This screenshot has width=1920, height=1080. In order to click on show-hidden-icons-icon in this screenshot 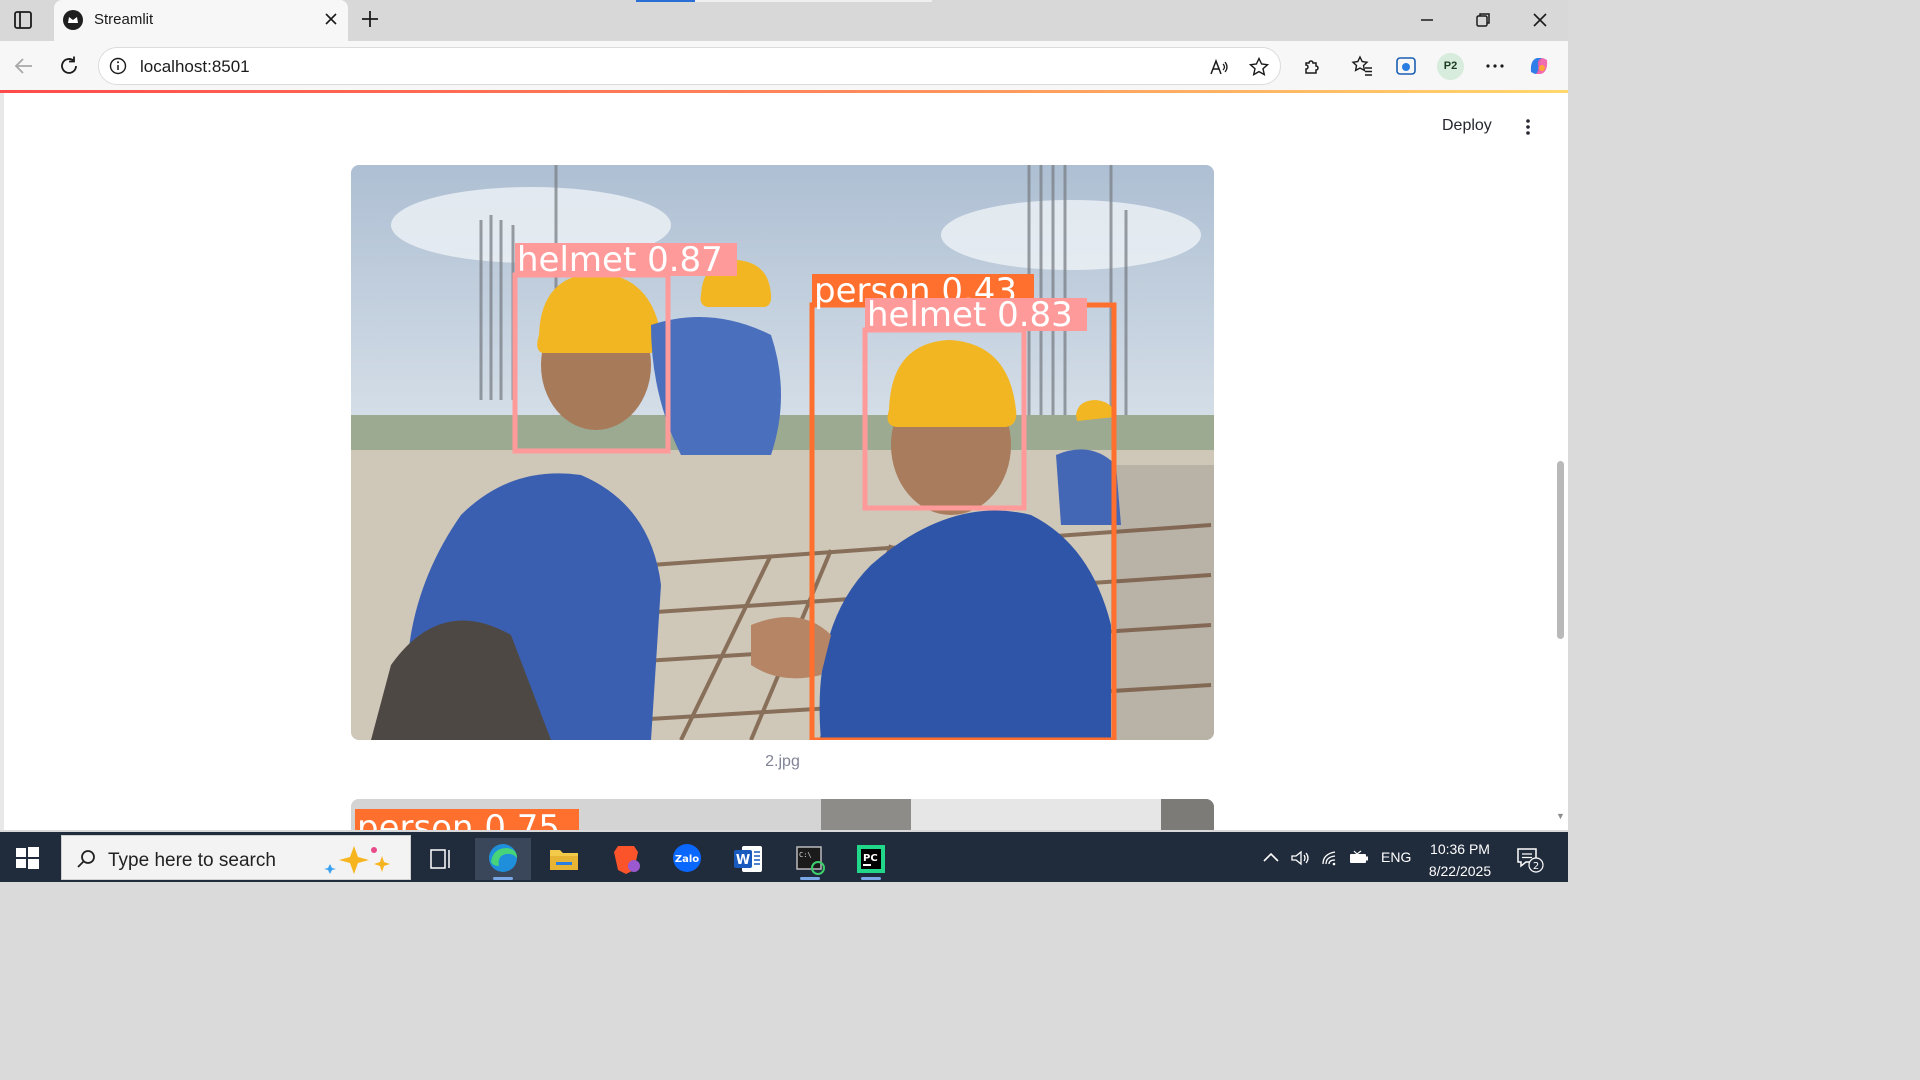, I will do `click(1271, 858)`.